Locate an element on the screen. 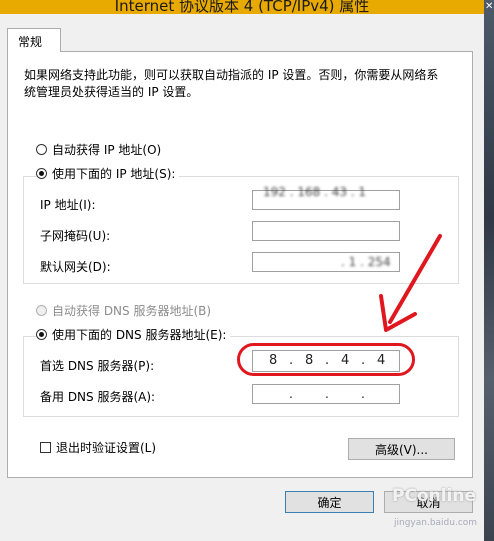 The image size is (494, 541). tab-general-label: 常规 is located at coordinates (30, 42).